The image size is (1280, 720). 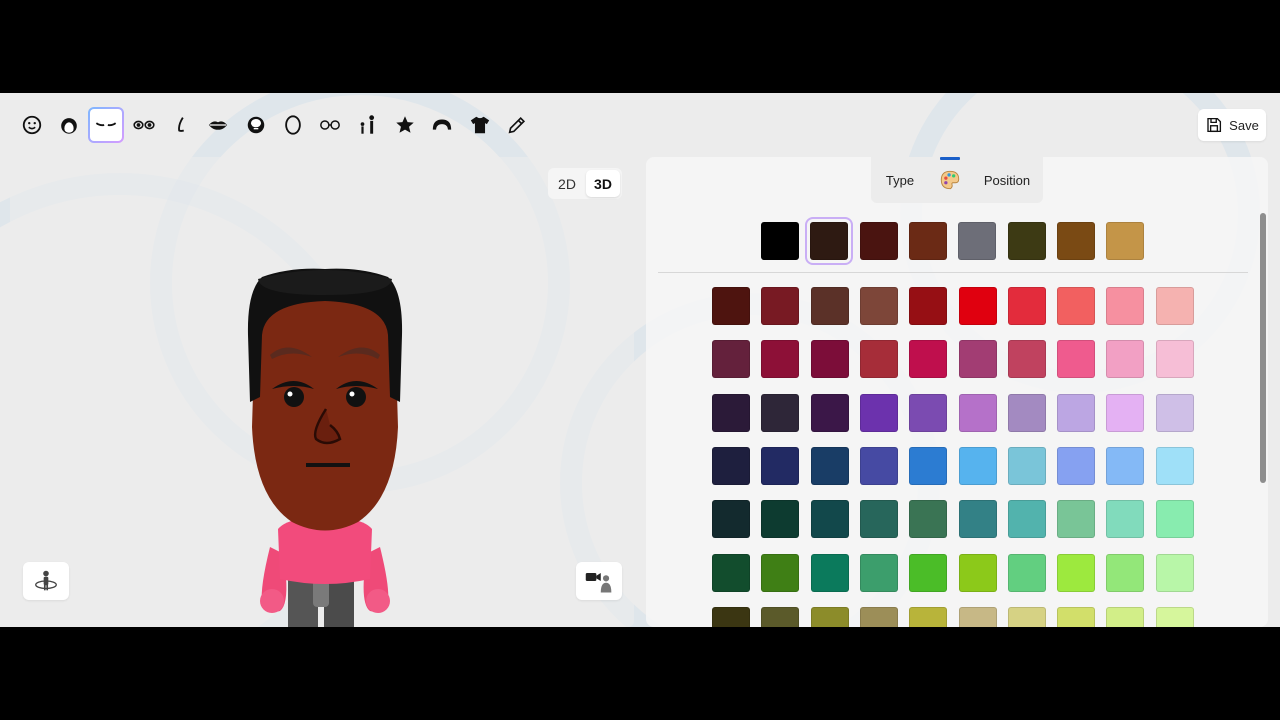 I want to click on hat-tool-button, so click(x=442, y=125).